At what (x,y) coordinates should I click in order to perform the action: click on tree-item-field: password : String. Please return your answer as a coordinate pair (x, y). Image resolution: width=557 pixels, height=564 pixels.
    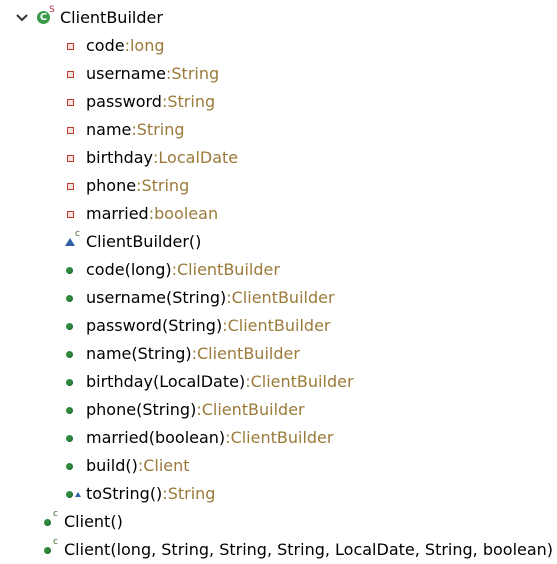
    Looking at the image, I should click on (138, 102).